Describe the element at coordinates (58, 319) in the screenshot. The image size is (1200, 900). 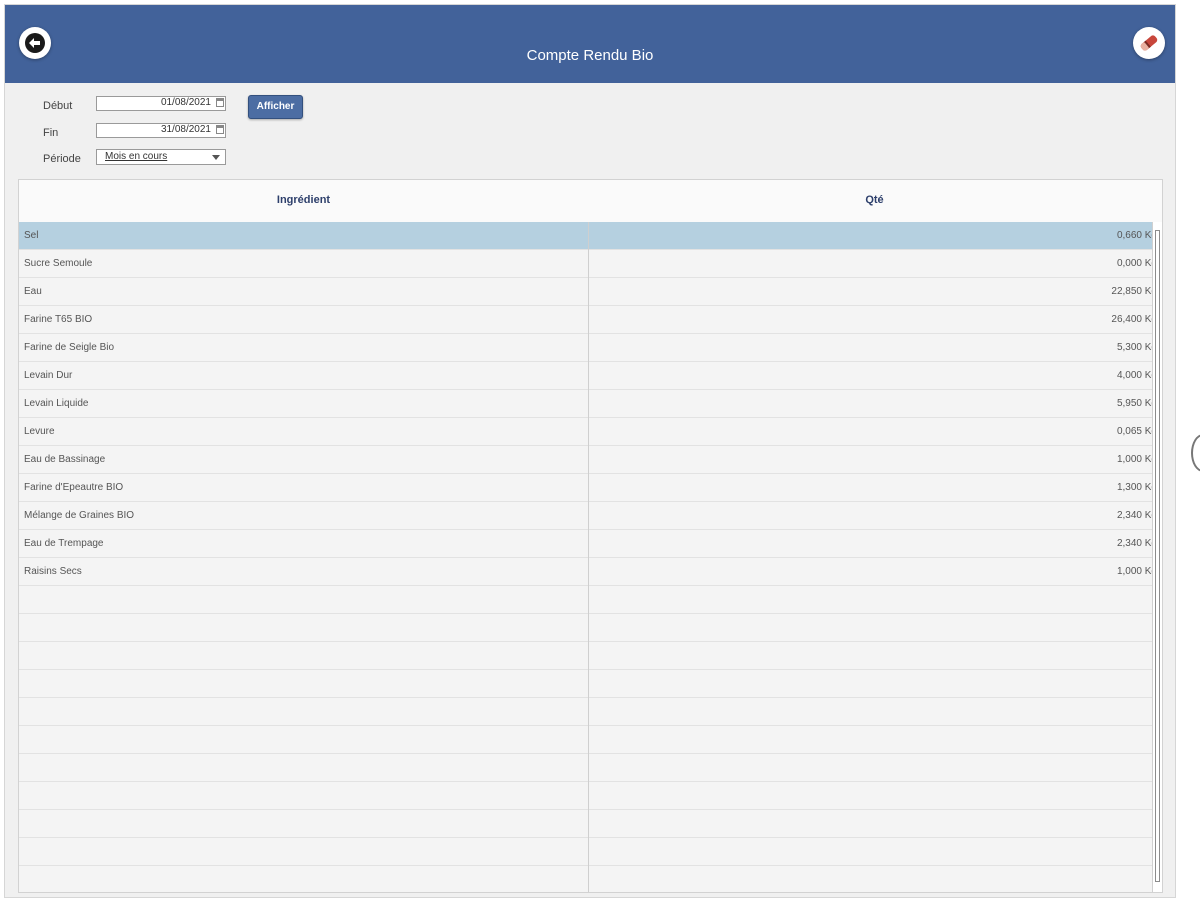
I see `ingredient-name: Farine T65 BIO` at that location.